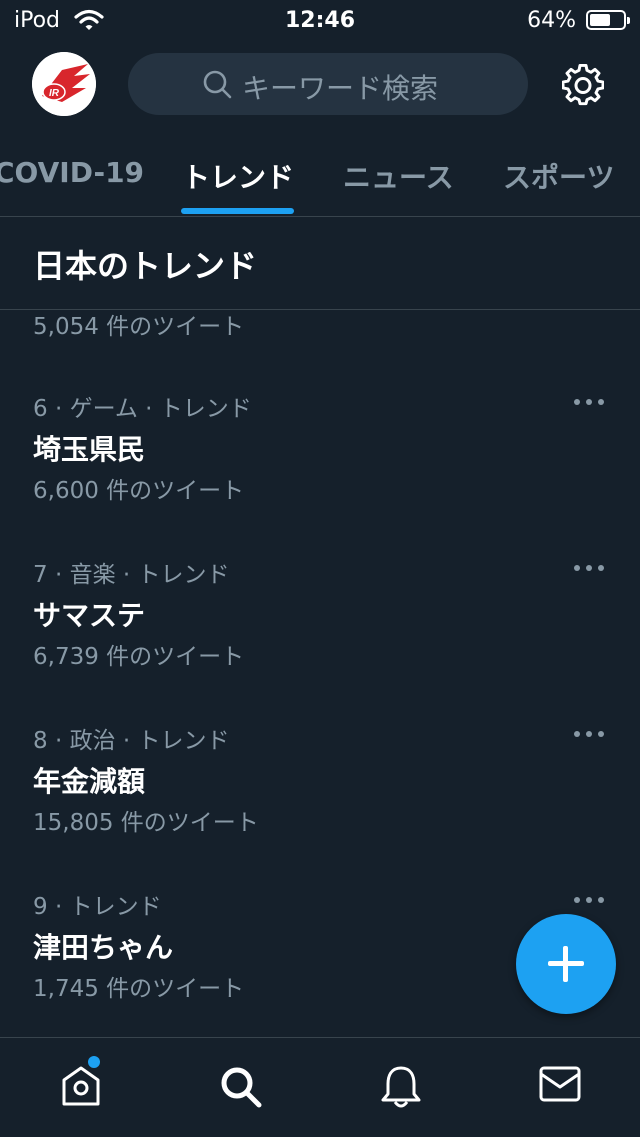  What do you see at coordinates (320, 450) in the screenshot?
I see `trend-item: 6 · ゲーム · トレンド 埼玉県民 6,600 件のツイート` at bounding box center [320, 450].